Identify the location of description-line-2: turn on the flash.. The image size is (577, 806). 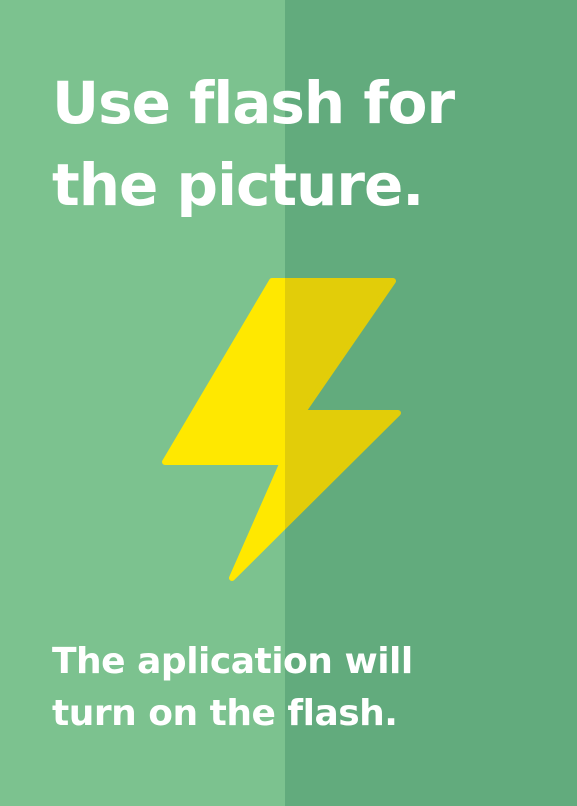
(225, 713).